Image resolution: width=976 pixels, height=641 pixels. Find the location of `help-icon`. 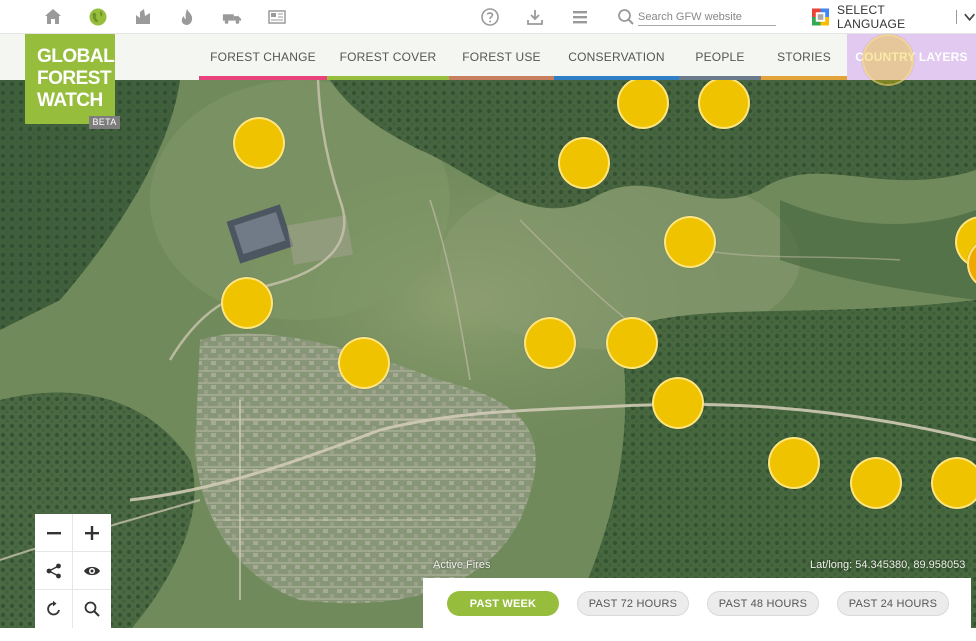

help-icon is located at coordinates (490, 17).